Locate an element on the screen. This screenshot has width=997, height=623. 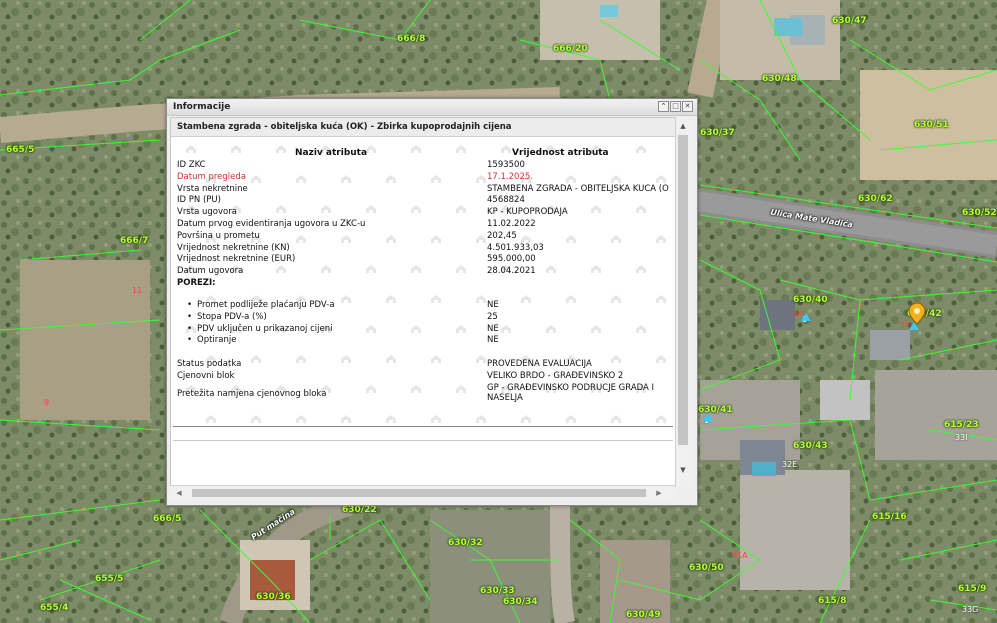
tax-attr-name: Stopa PDV-a (%) is located at coordinates (227, 317).